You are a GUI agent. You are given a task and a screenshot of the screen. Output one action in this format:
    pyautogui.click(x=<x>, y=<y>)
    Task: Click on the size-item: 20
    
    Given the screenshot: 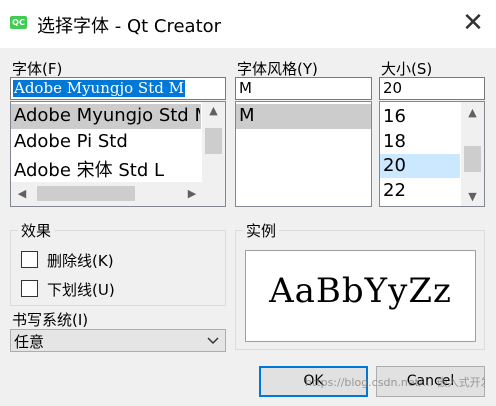 What is the action you would take?
    pyautogui.click(x=394, y=165)
    